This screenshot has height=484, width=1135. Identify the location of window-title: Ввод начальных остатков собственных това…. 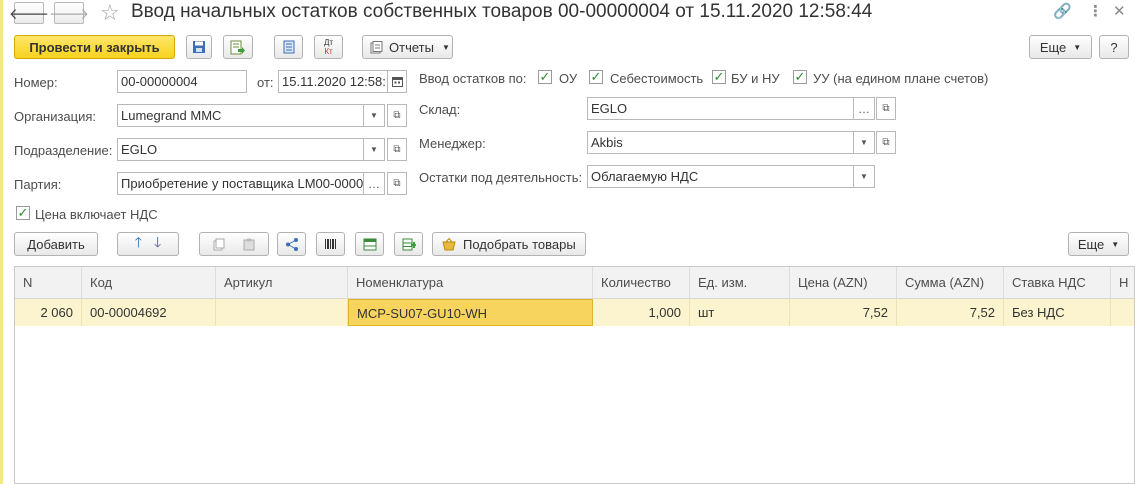
(502, 11).